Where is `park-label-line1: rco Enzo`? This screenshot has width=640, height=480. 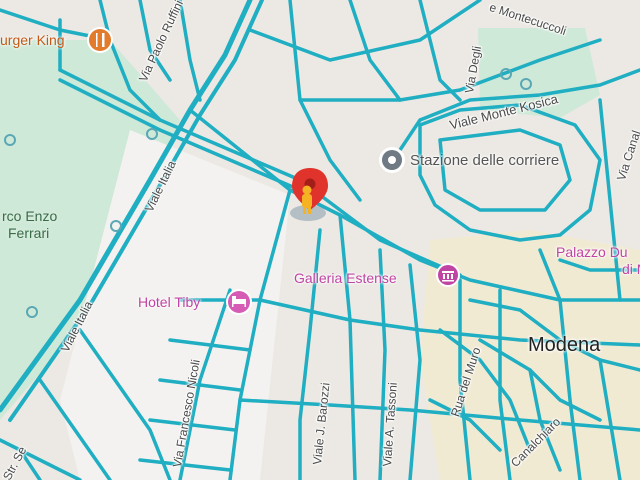 park-label-line1: rco Enzo is located at coordinates (30, 216).